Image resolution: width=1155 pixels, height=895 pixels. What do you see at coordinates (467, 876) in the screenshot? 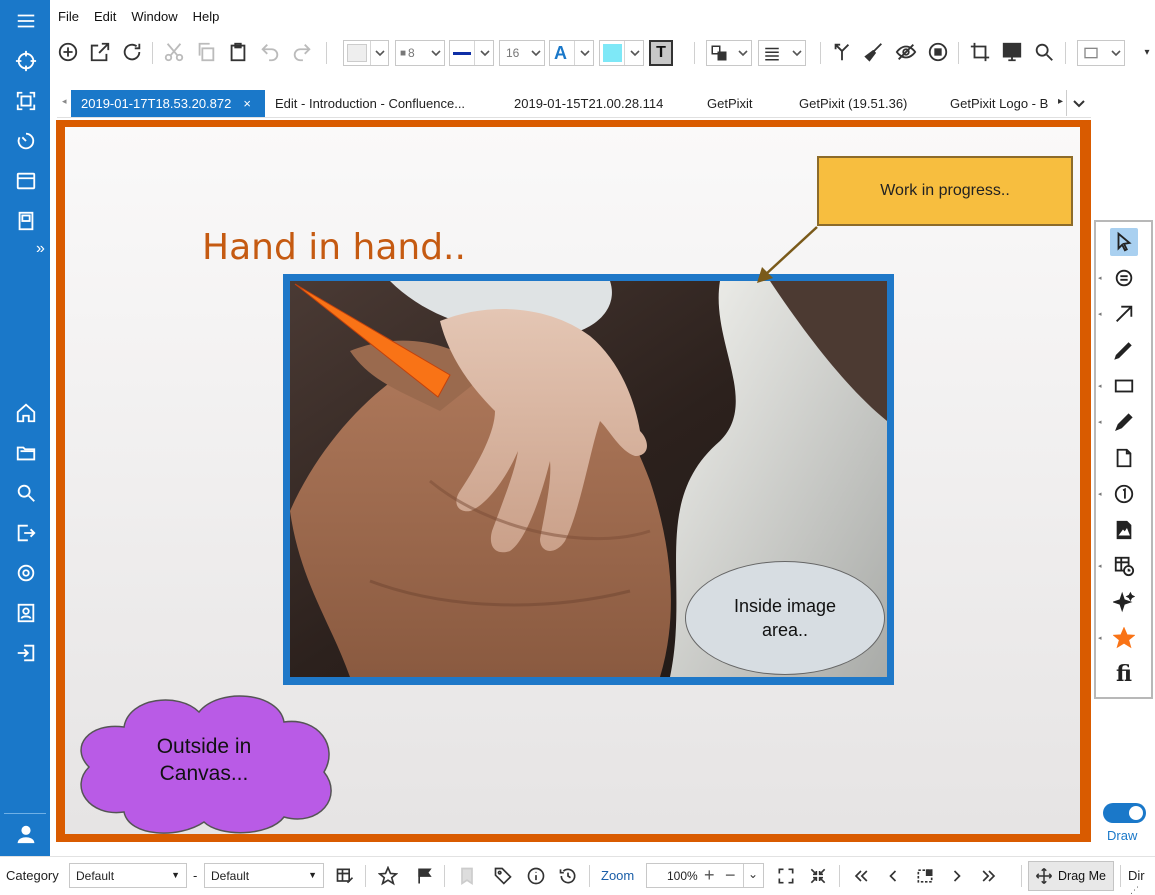
I see `bookmark-icon` at bounding box center [467, 876].